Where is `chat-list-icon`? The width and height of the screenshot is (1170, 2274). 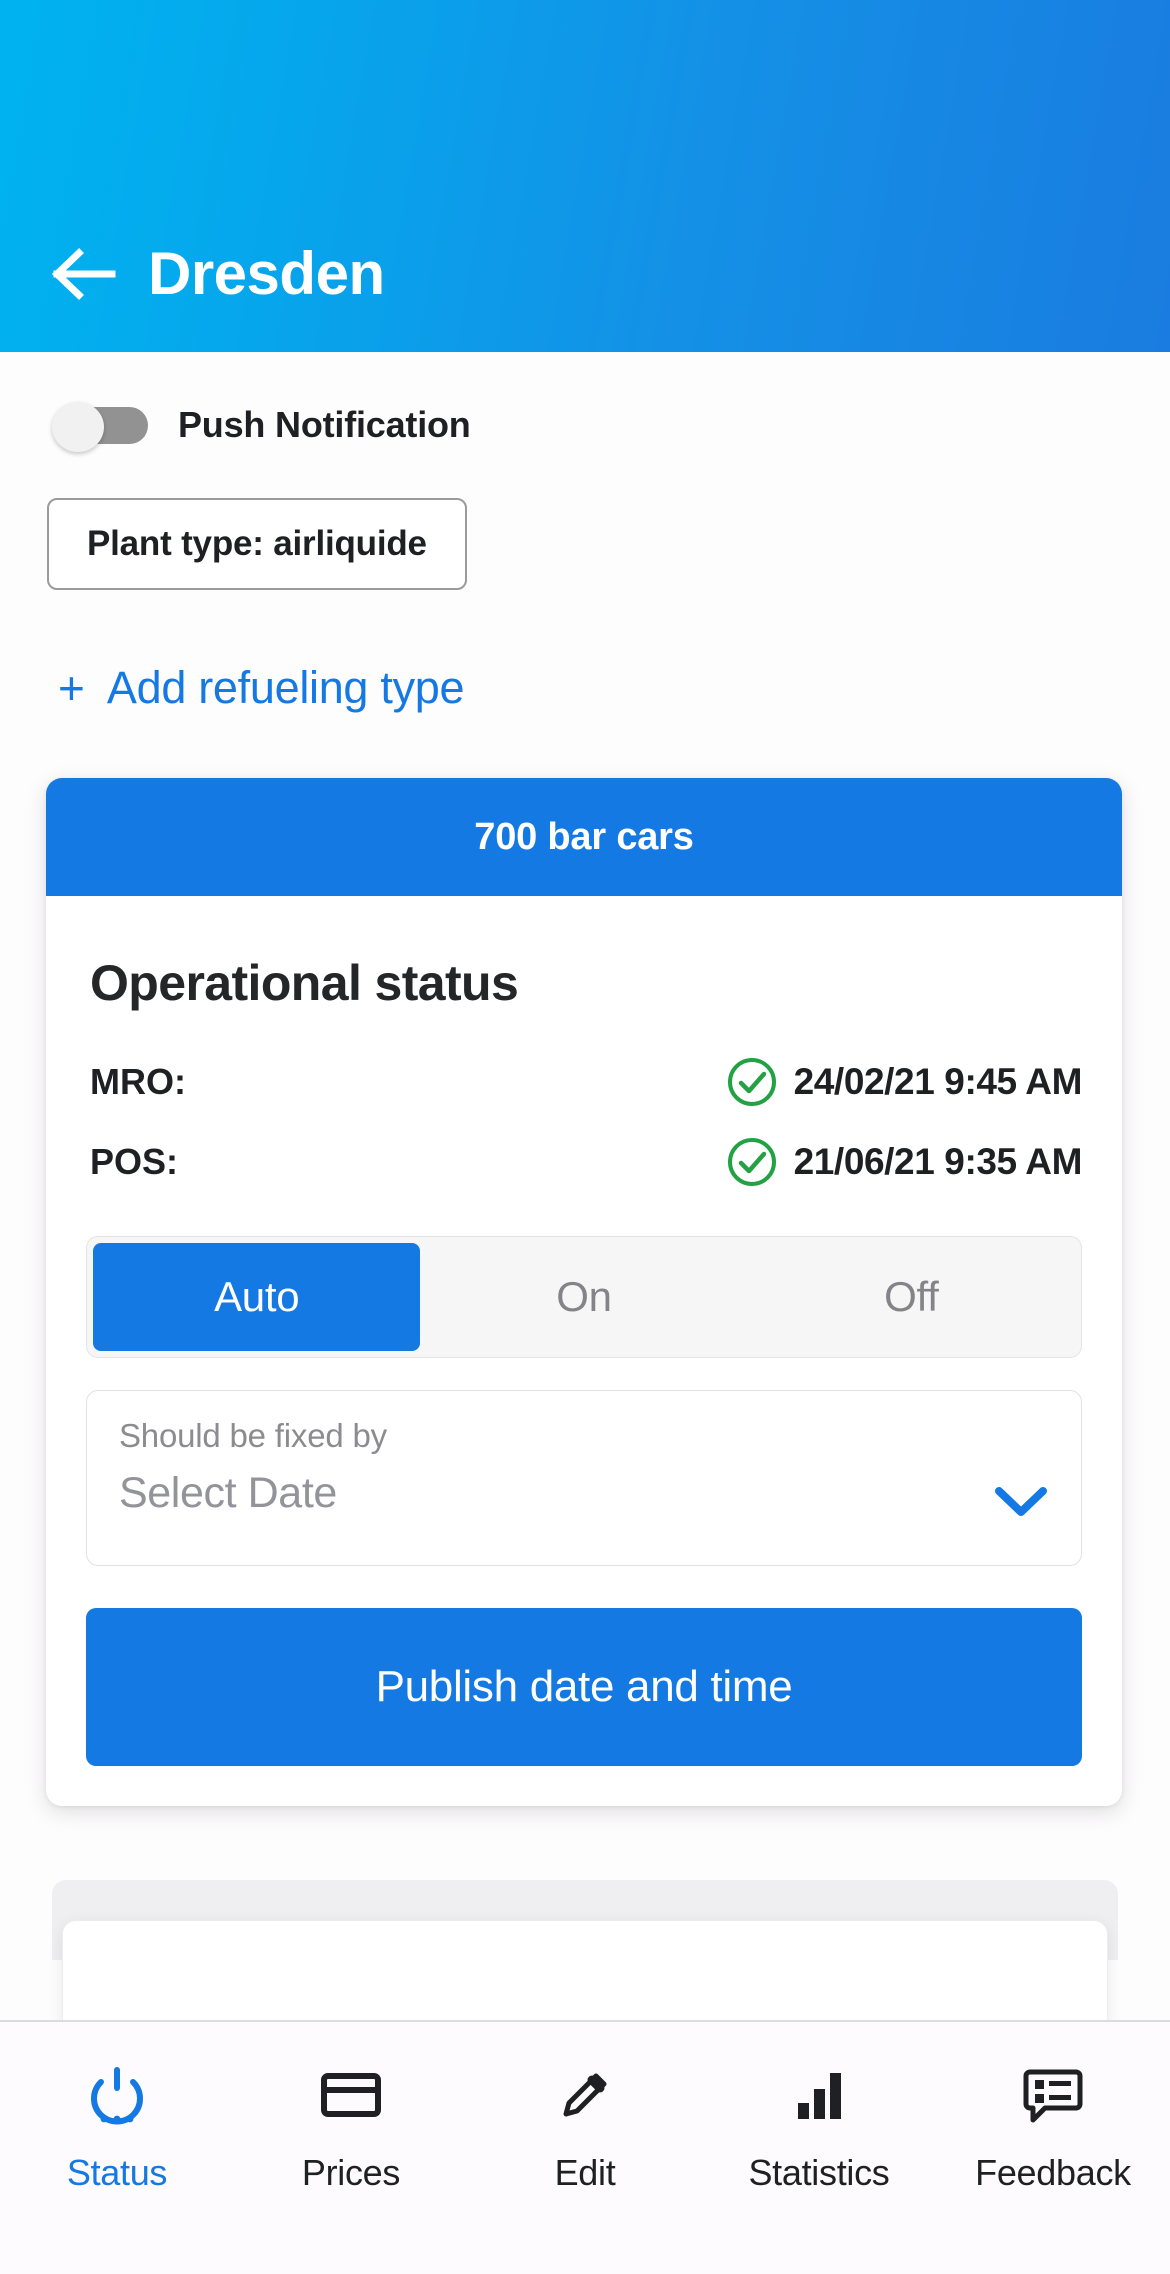
chat-list-icon is located at coordinates (1053, 2095).